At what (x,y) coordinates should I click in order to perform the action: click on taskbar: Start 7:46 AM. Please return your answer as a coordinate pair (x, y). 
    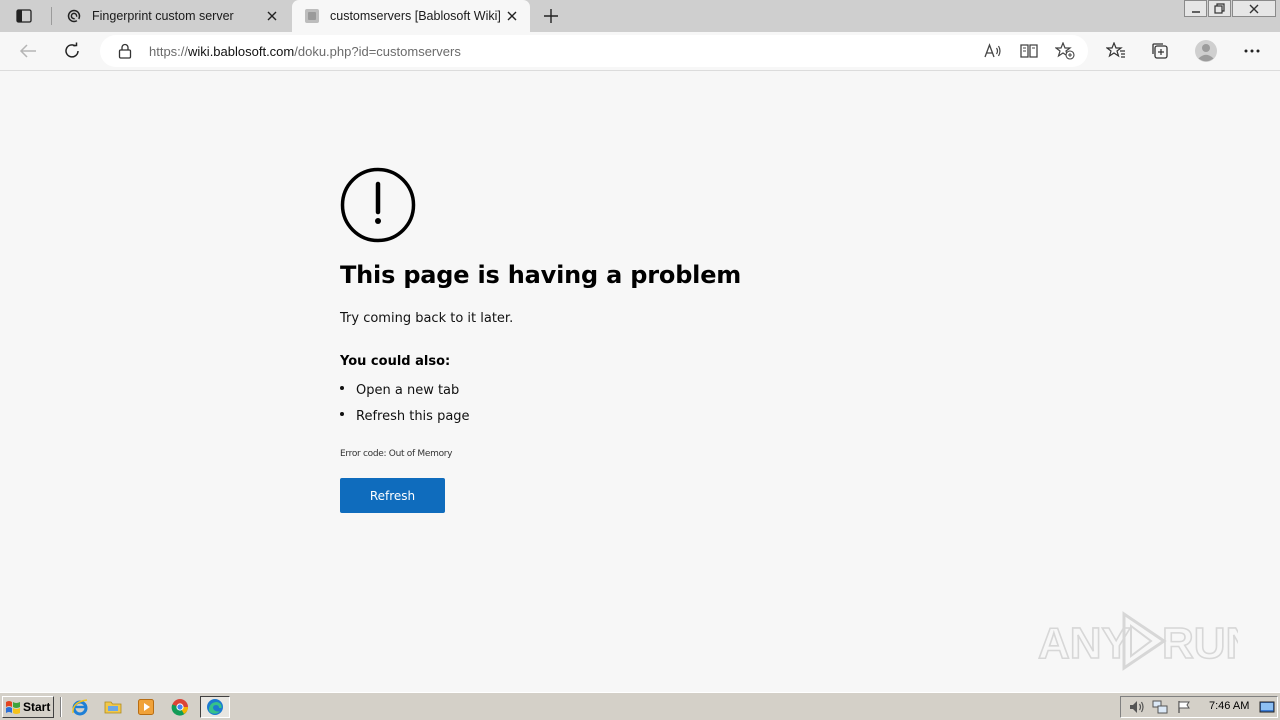
    Looking at the image, I should click on (640, 706).